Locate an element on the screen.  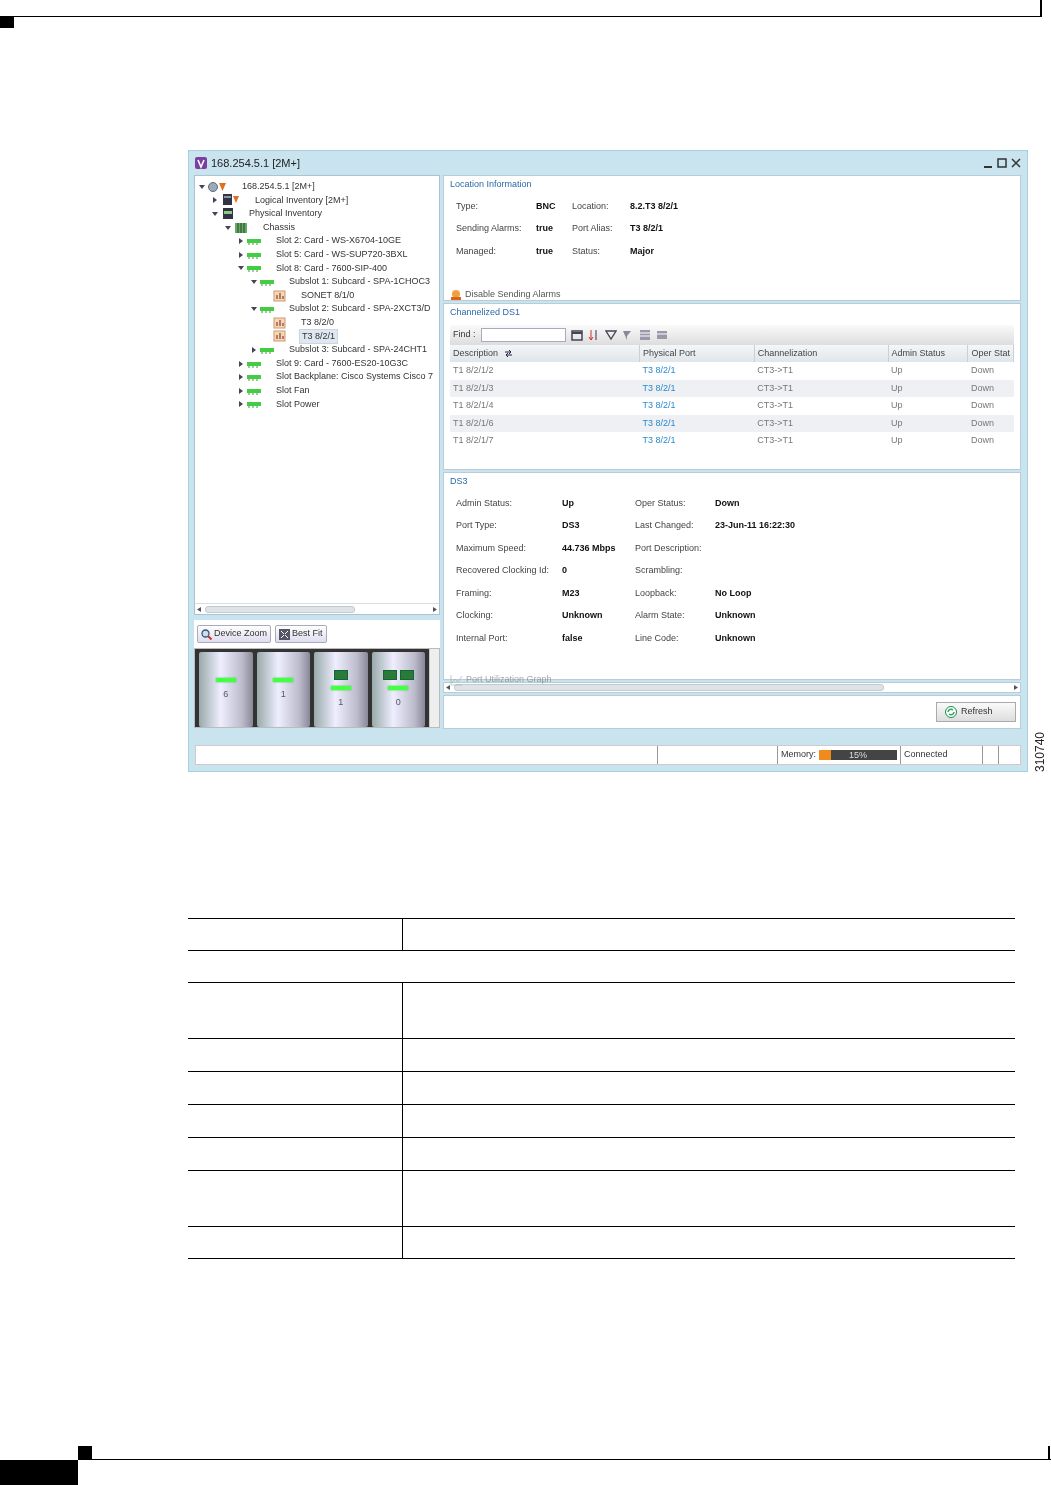
tree-item: Slot 9: Card - 7600-ES20-10G3C is located at coordinates (342, 363).